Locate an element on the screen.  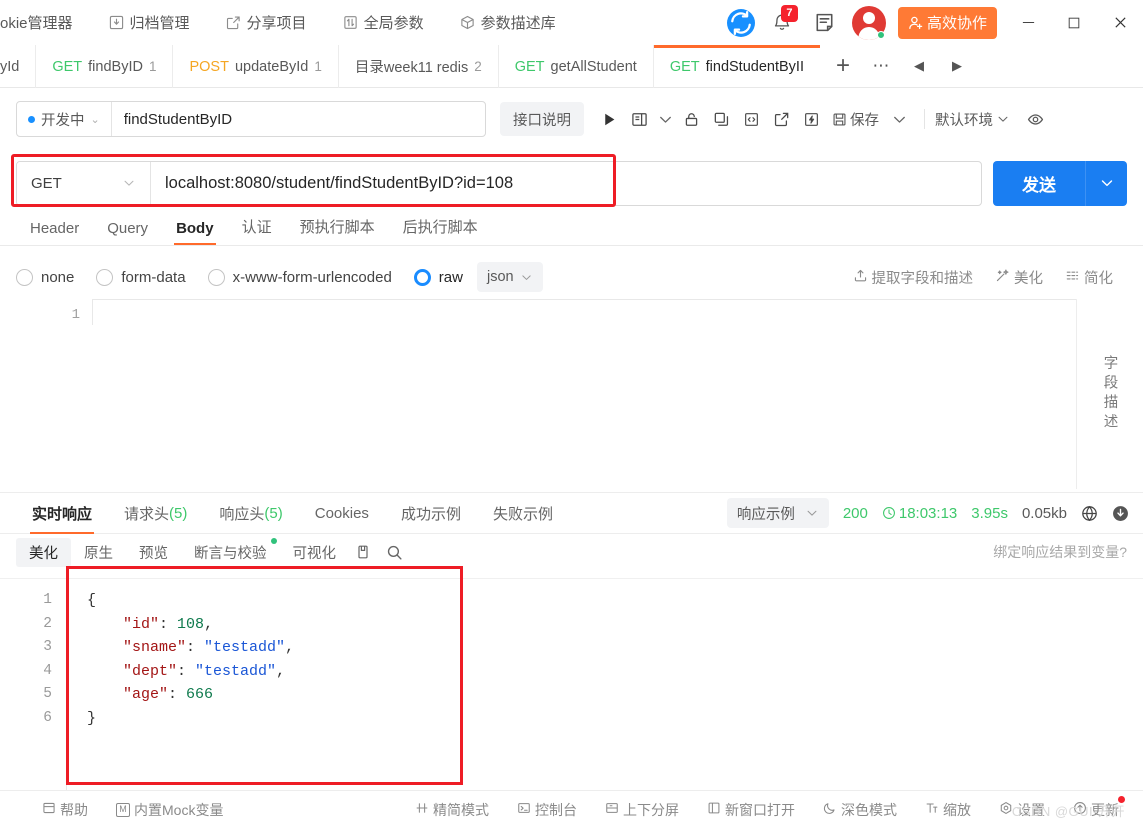
body-type-form-data: form-data is located at coordinates (141, 277).